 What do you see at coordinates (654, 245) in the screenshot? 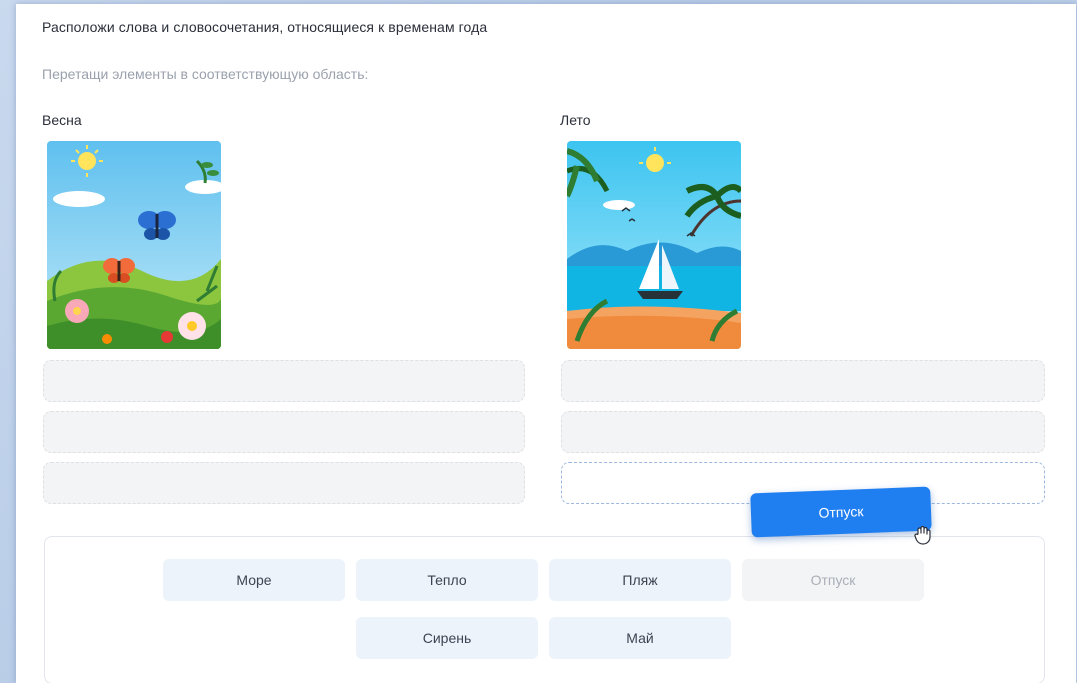
I see `summer-illustration` at bounding box center [654, 245].